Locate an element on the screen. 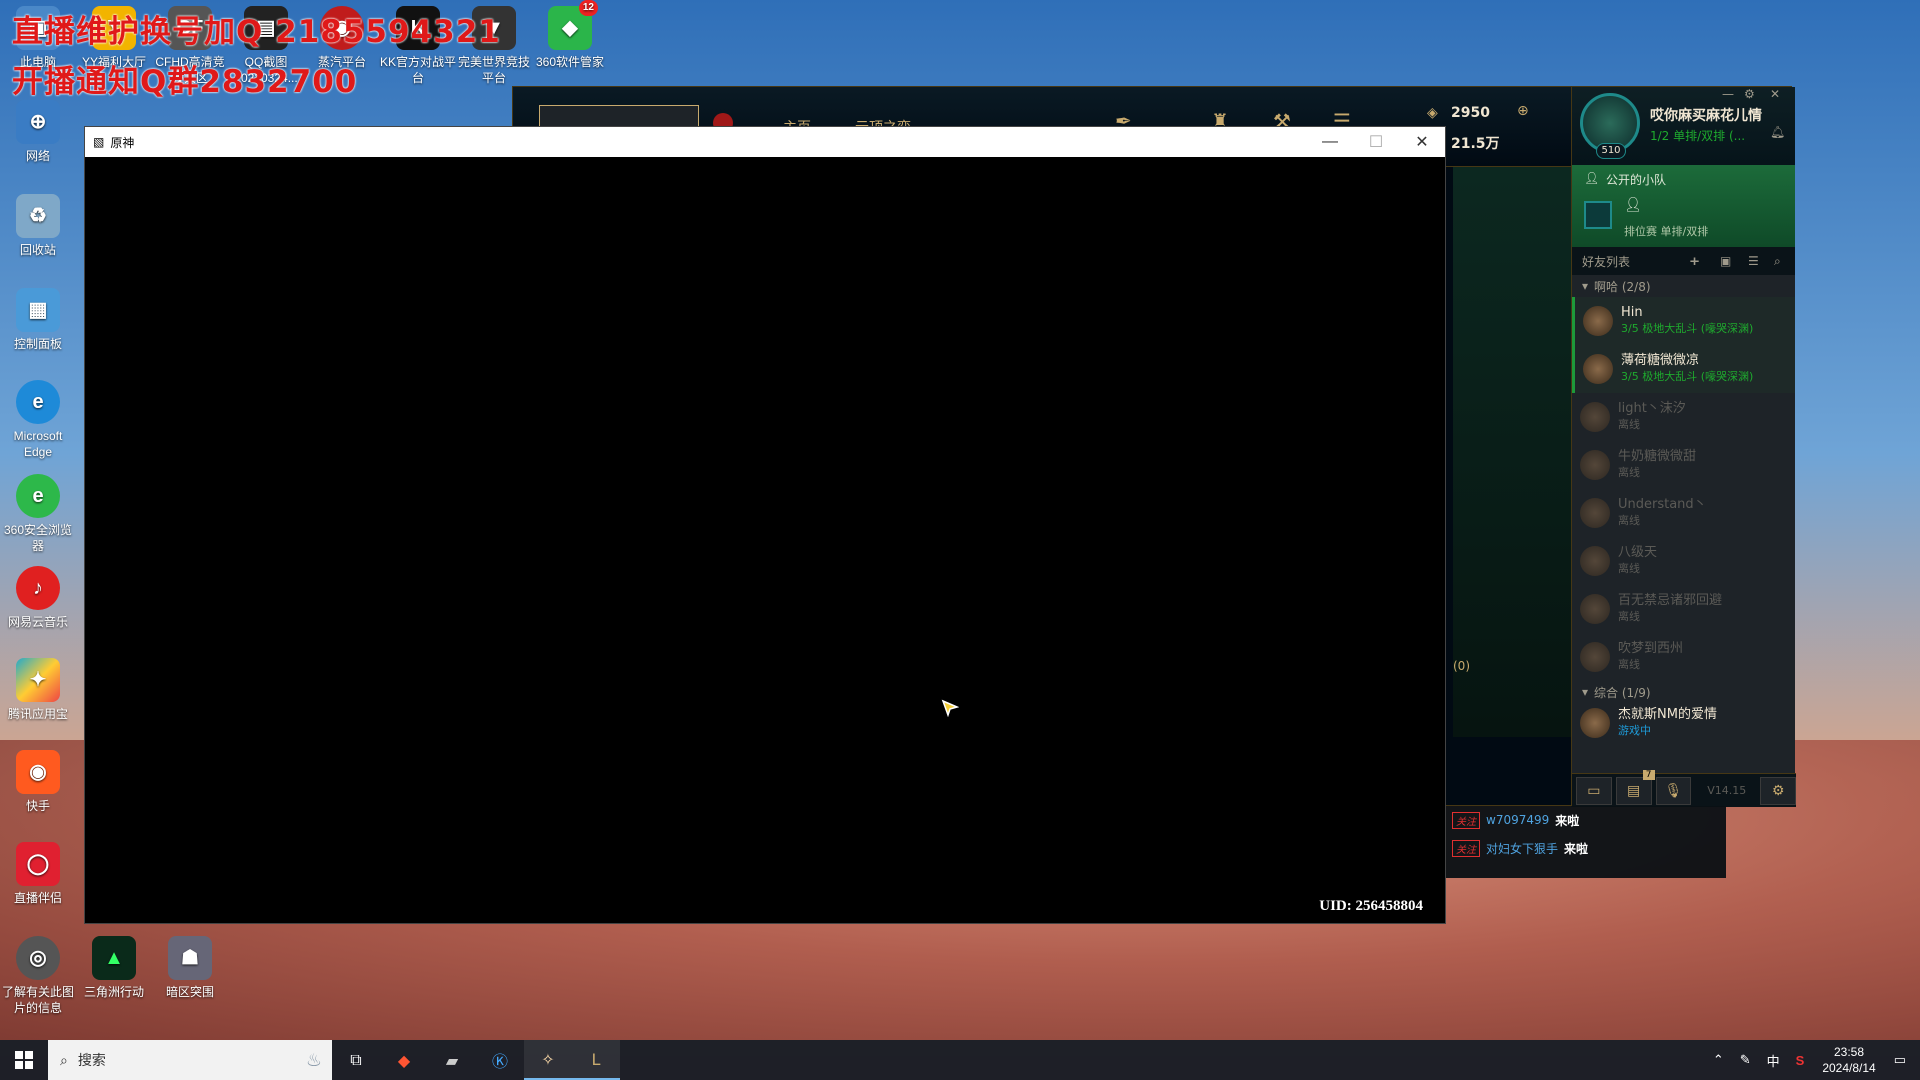  friend-group-header: ▾ 啊哈 (2/8) is located at coordinates (1683, 286).